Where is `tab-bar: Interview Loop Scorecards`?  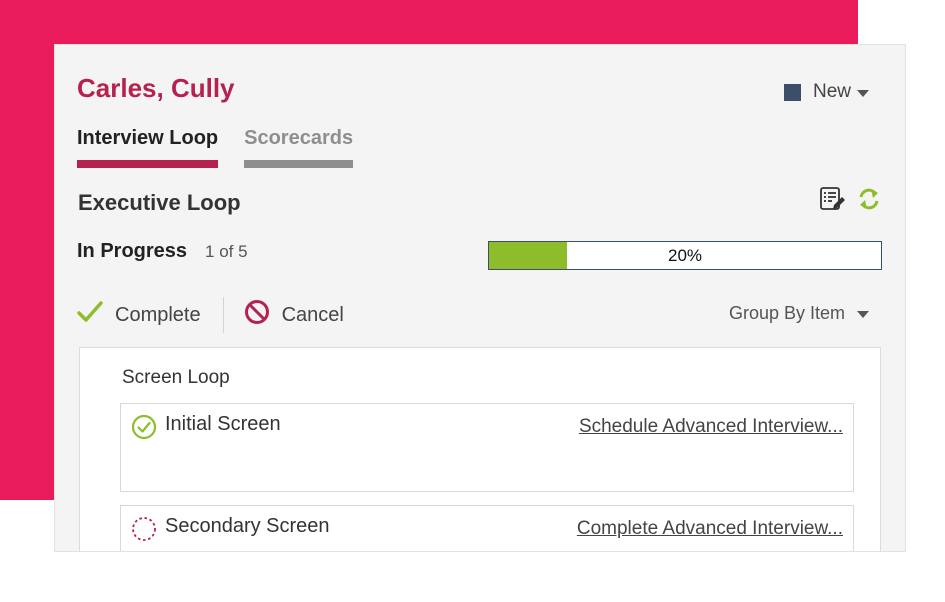
tab-bar: Interview Loop Scorecards is located at coordinates (228, 147).